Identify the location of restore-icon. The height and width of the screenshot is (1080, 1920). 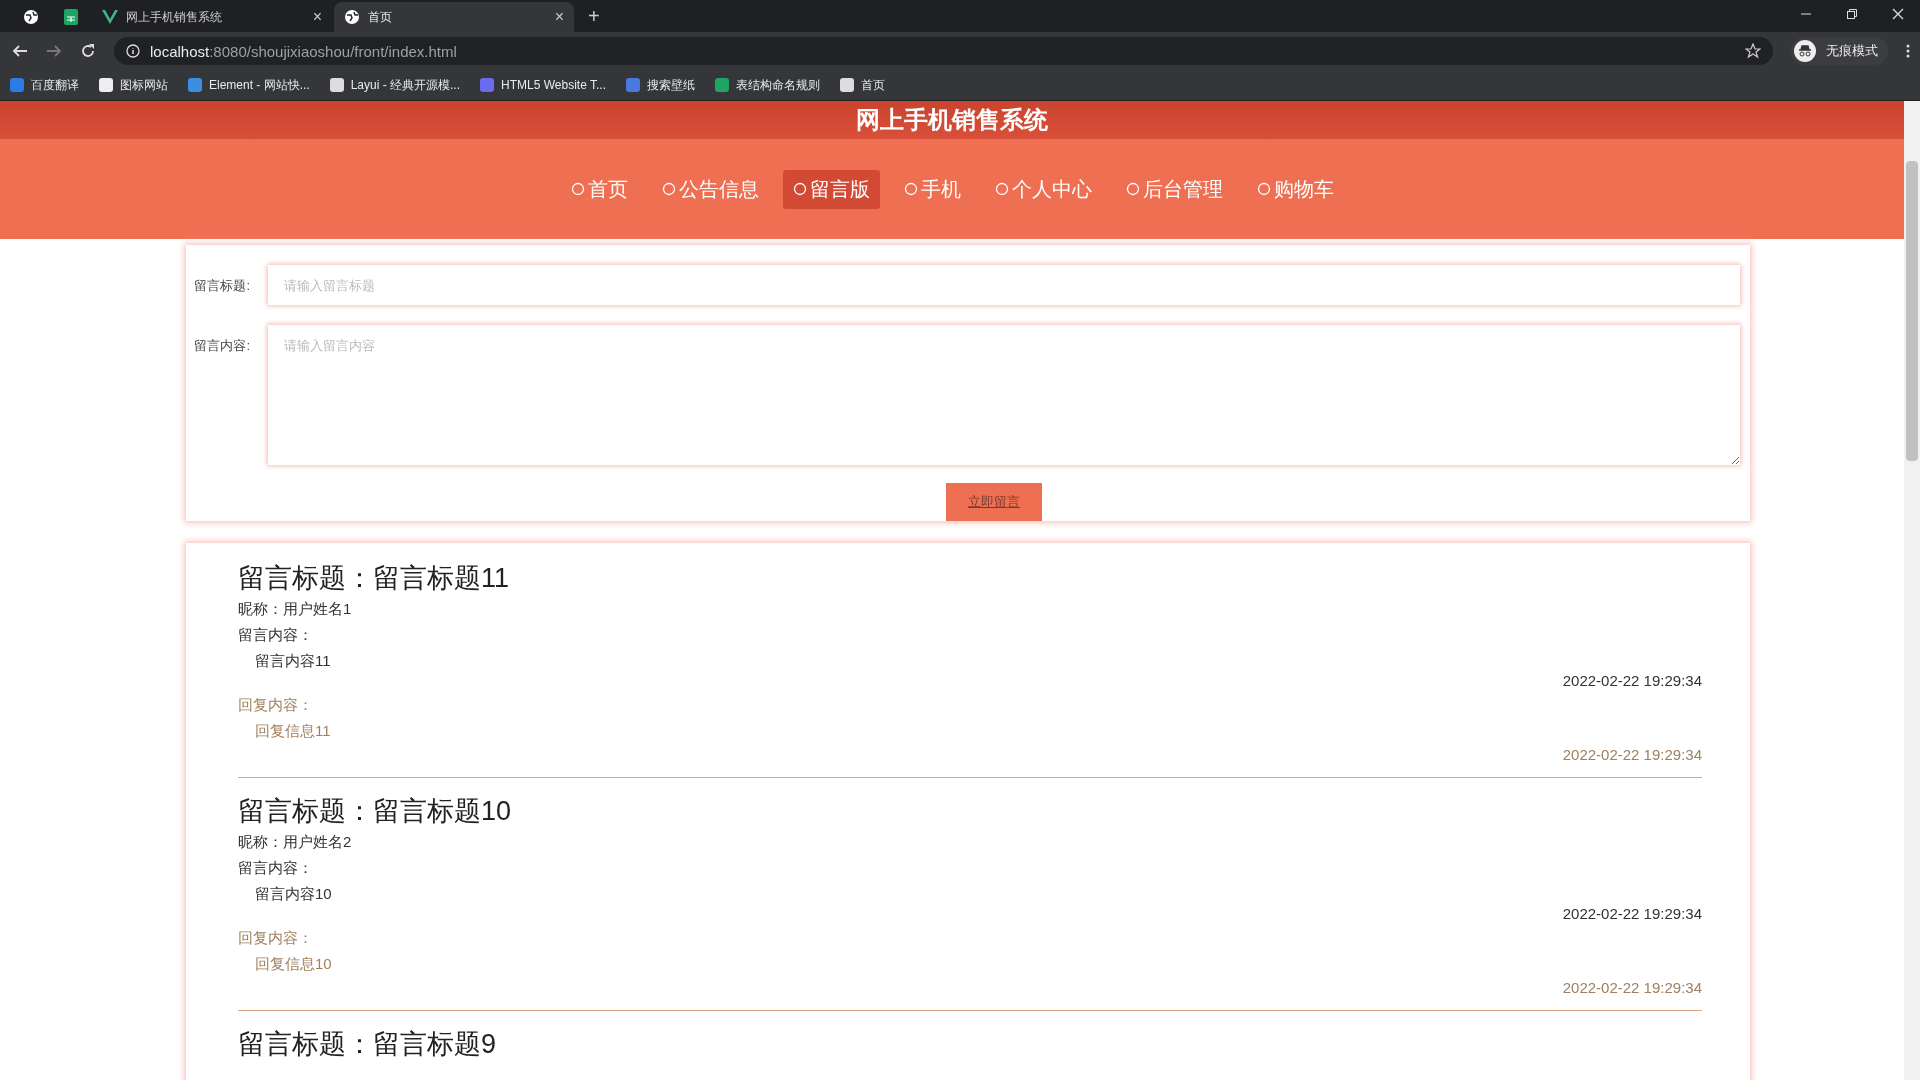
(1852, 14).